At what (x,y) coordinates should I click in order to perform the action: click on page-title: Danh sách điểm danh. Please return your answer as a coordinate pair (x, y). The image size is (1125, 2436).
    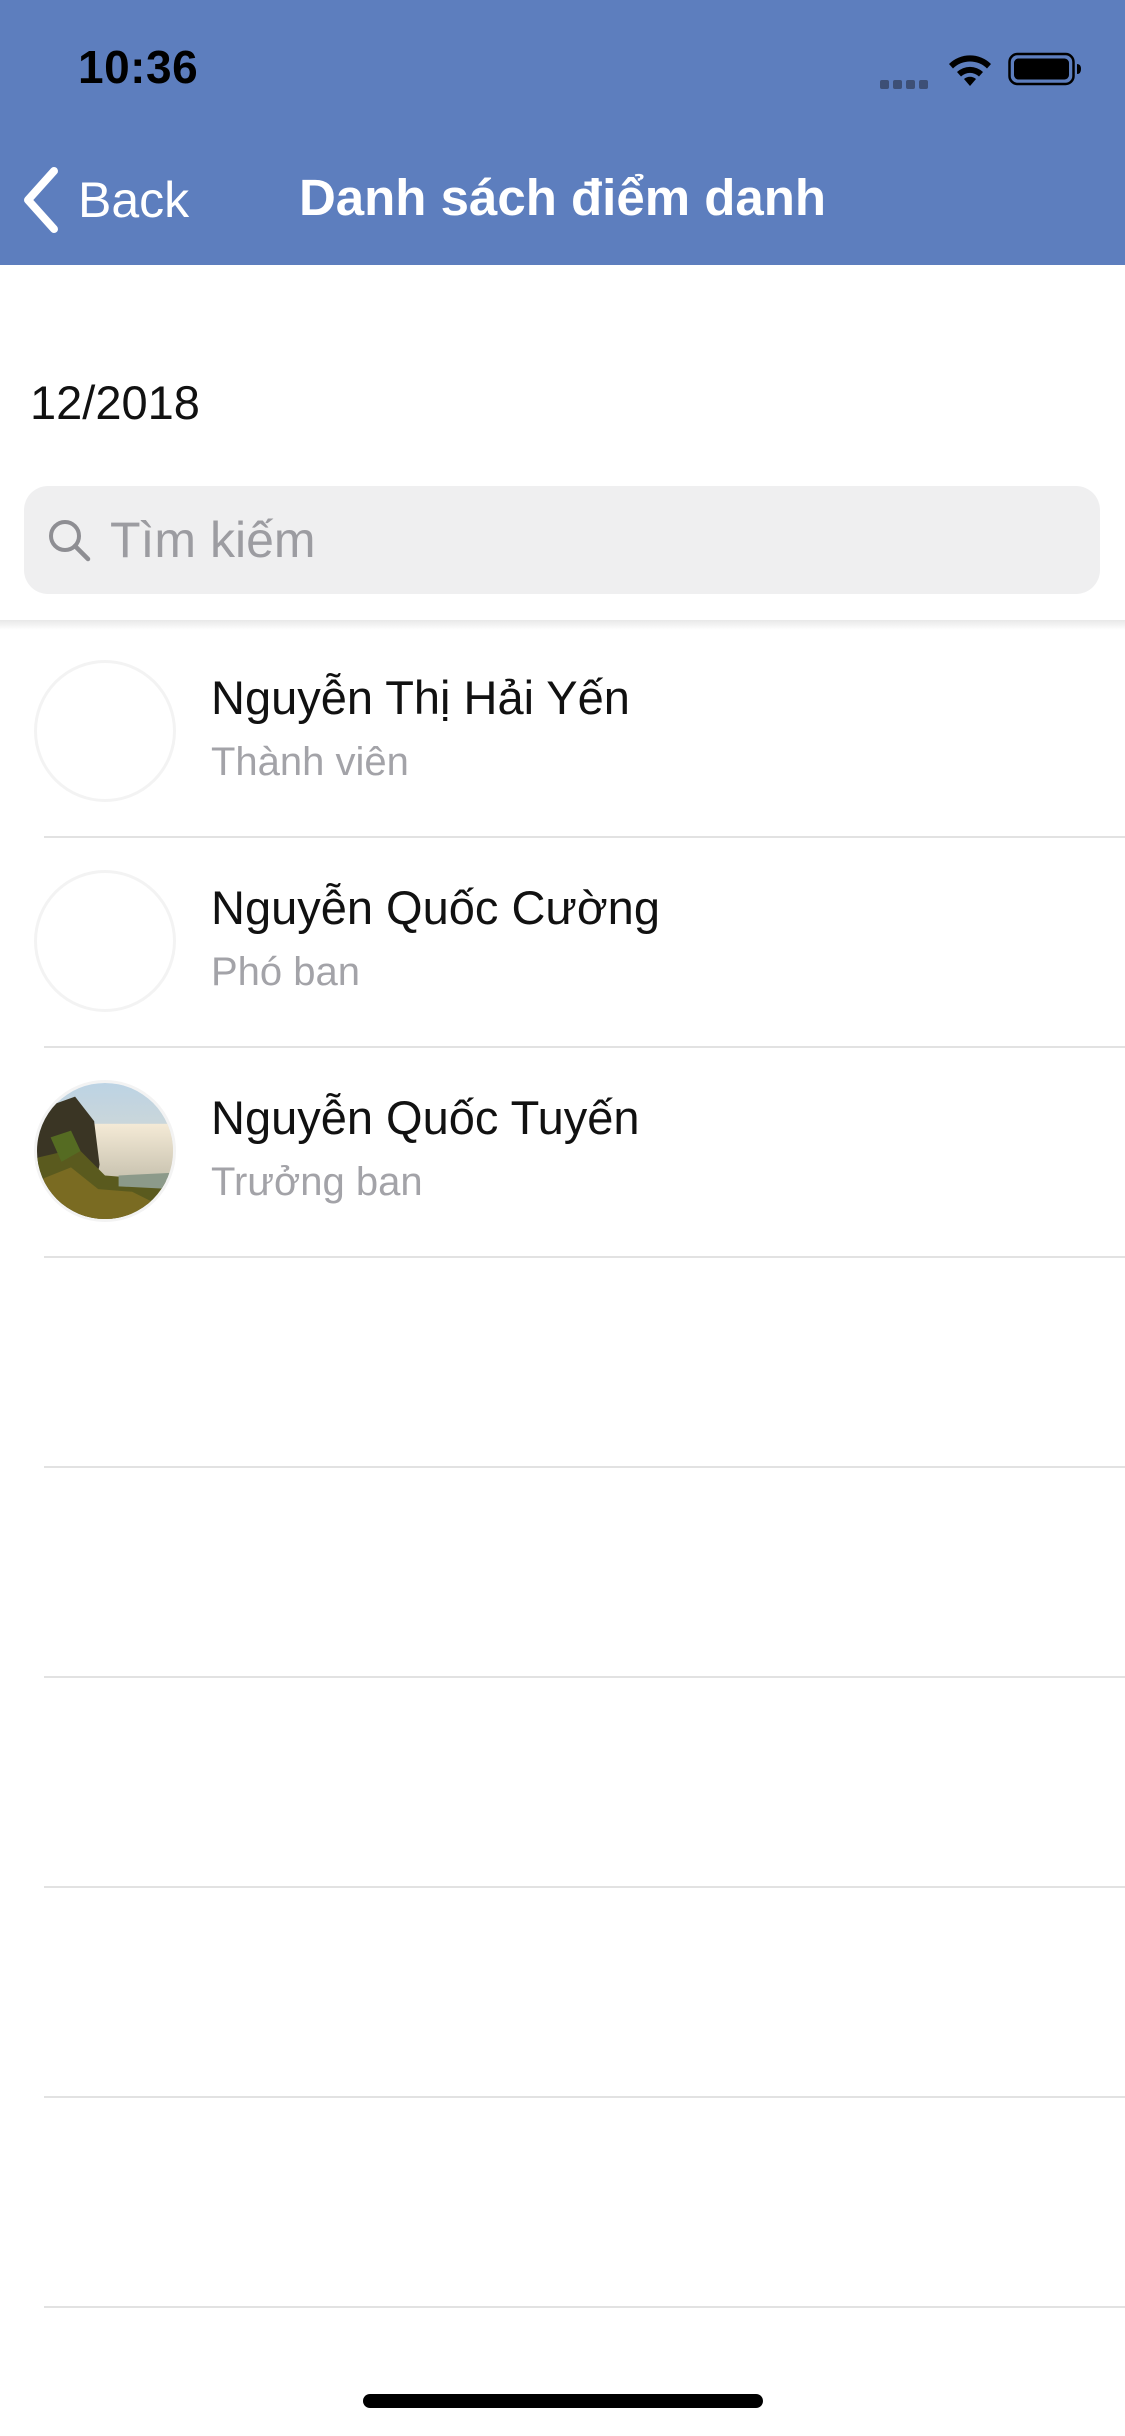
    Looking at the image, I should click on (562, 197).